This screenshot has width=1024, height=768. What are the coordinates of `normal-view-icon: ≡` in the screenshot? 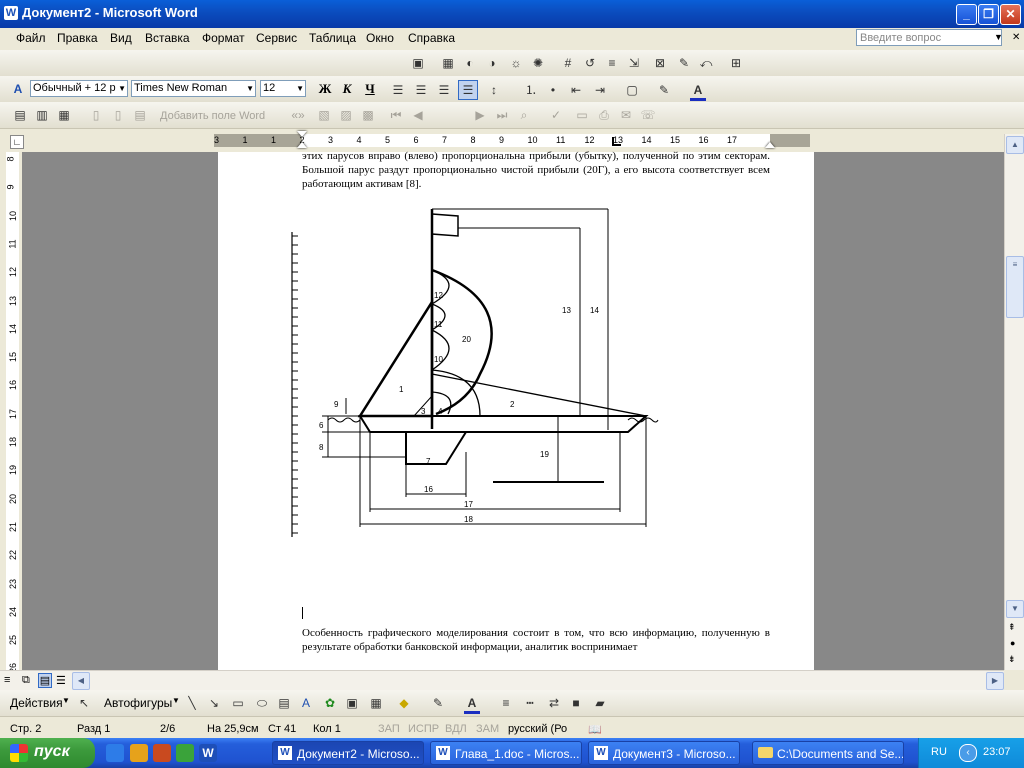 It's located at (7, 680).